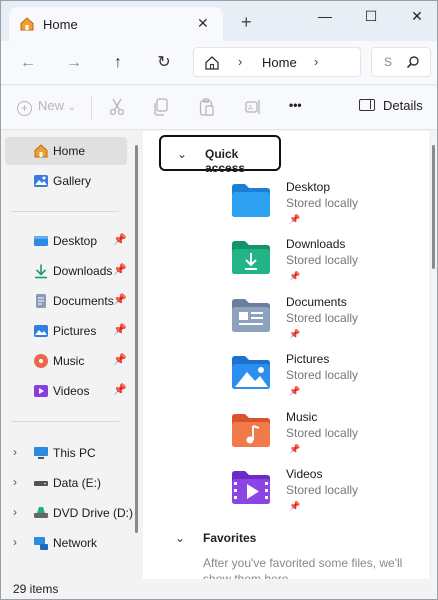 This screenshot has width=438, height=600. What do you see at coordinates (254, 107) in the screenshot?
I see `rename-icon: A` at bounding box center [254, 107].